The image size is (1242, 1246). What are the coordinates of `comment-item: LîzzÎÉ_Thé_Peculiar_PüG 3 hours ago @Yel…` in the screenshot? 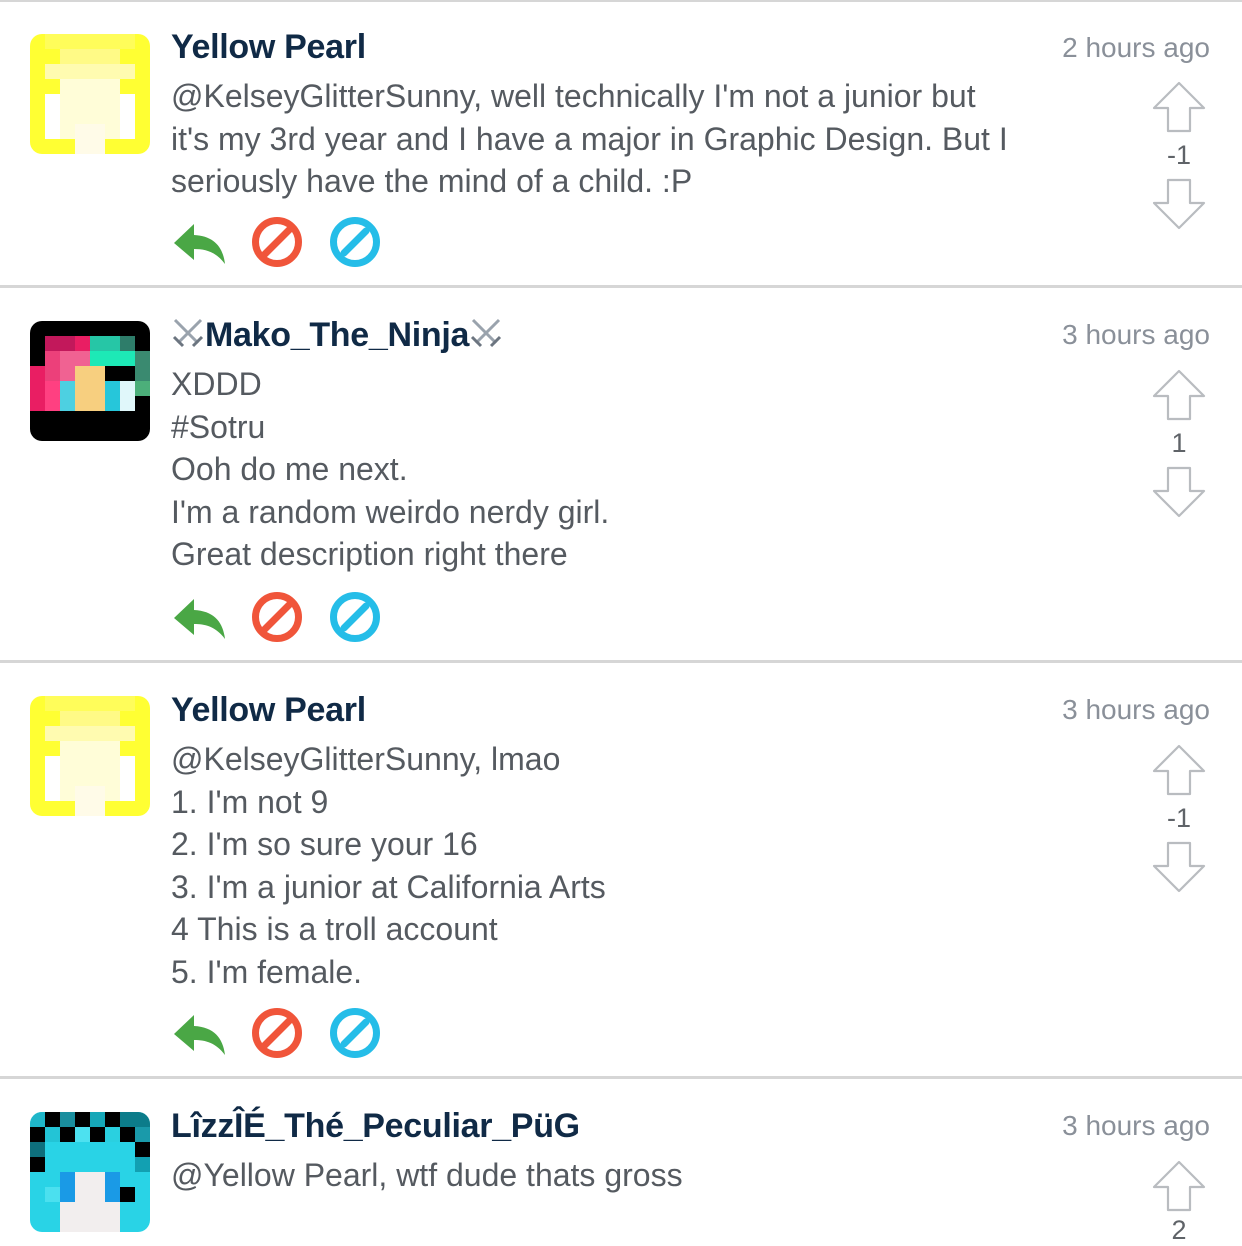 It's located at (621, 1162).